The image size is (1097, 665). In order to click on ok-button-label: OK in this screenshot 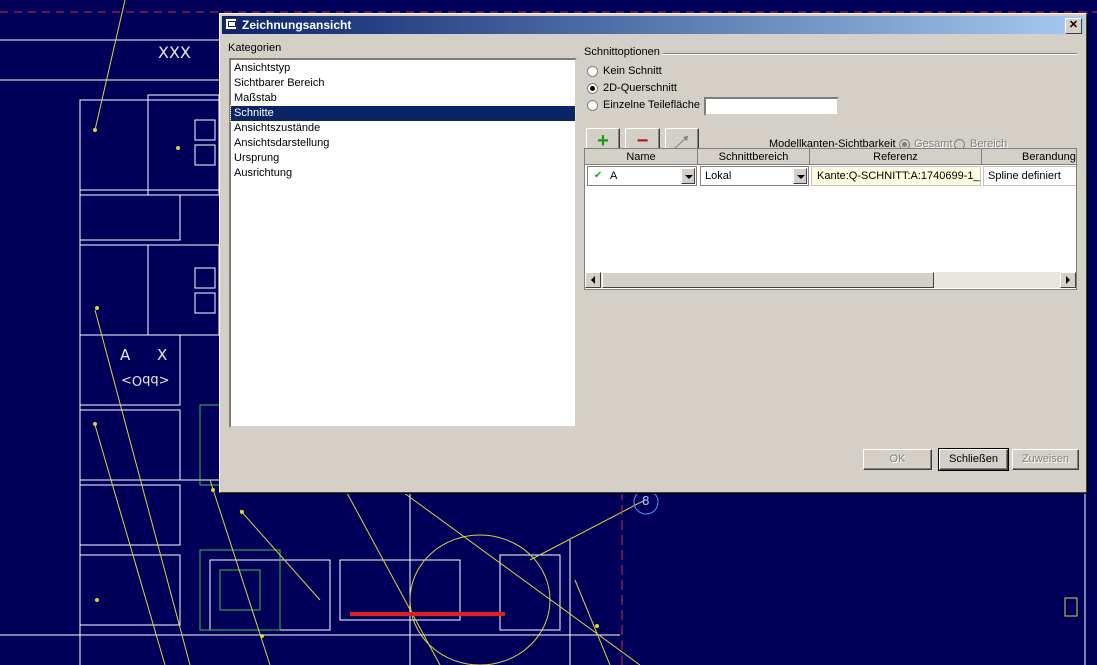, I will do `click(897, 459)`.